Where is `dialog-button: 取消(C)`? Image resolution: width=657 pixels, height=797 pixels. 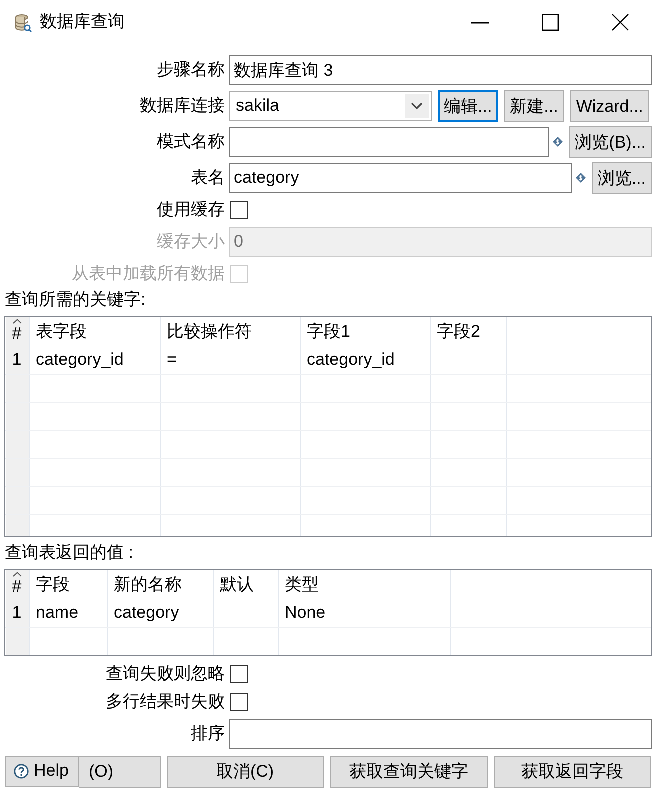 dialog-button: 取消(C) is located at coordinates (245, 772).